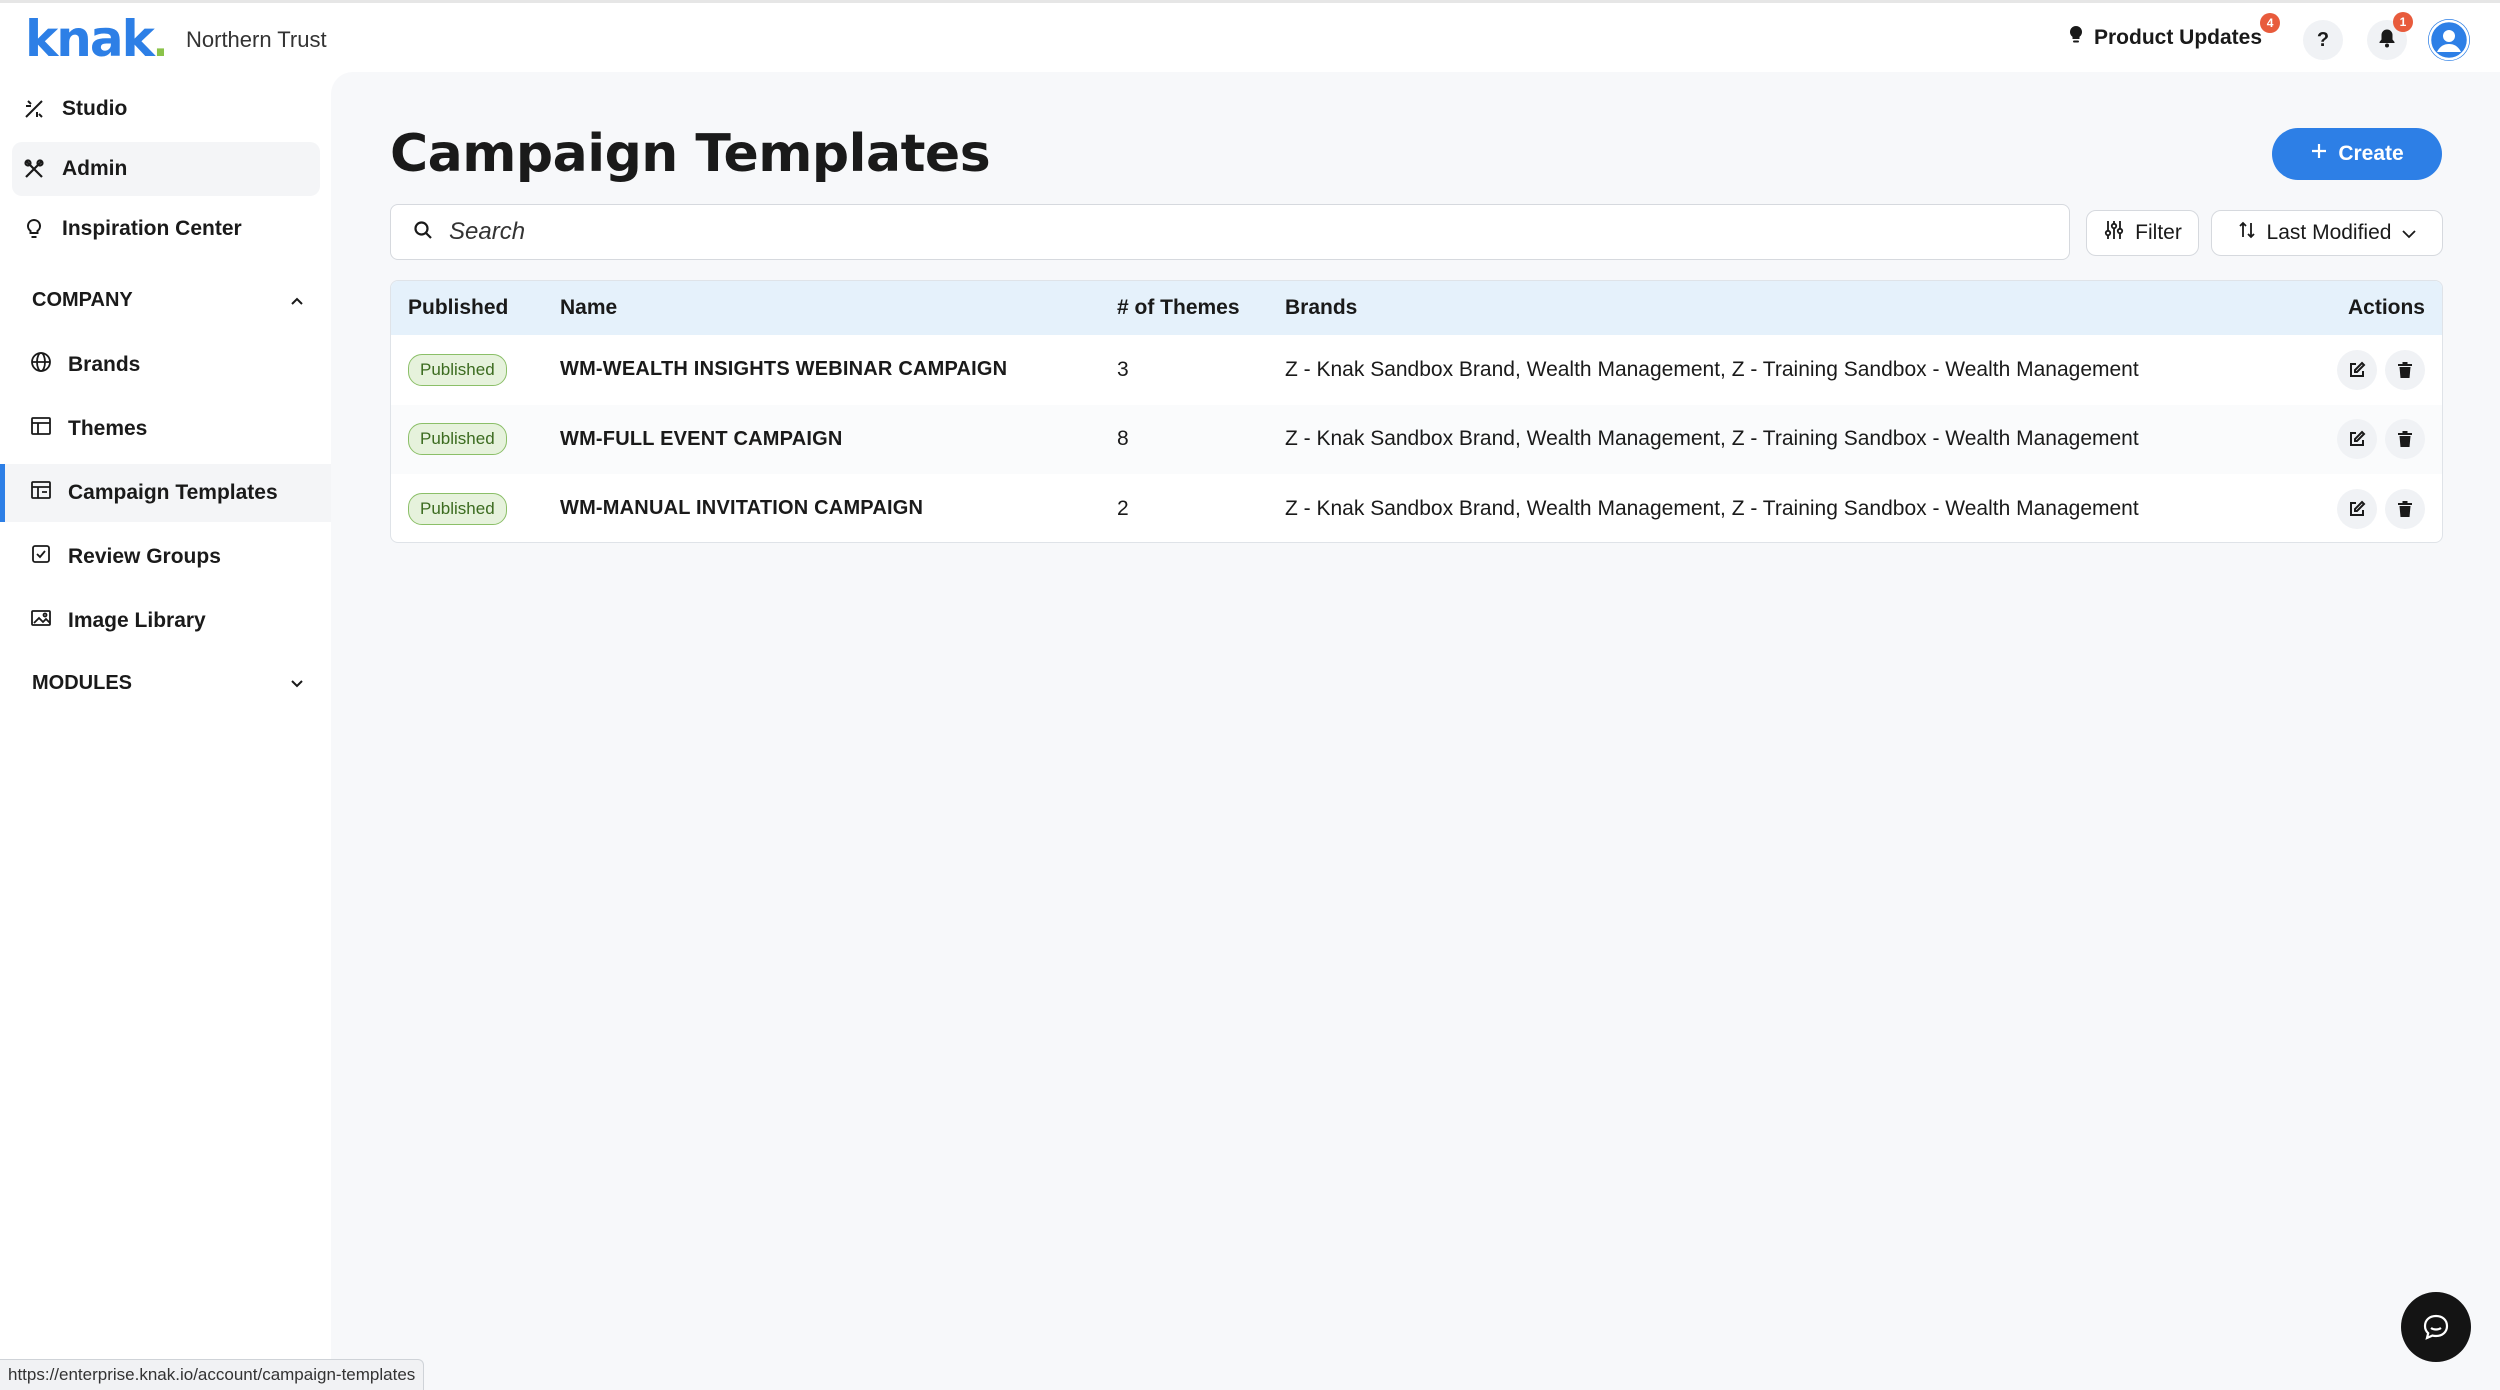 This screenshot has width=2500, height=1390. What do you see at coordinates (588, 308) in the screenshot?
I see `column-header-name: Name` at bounding box center [588, 308].